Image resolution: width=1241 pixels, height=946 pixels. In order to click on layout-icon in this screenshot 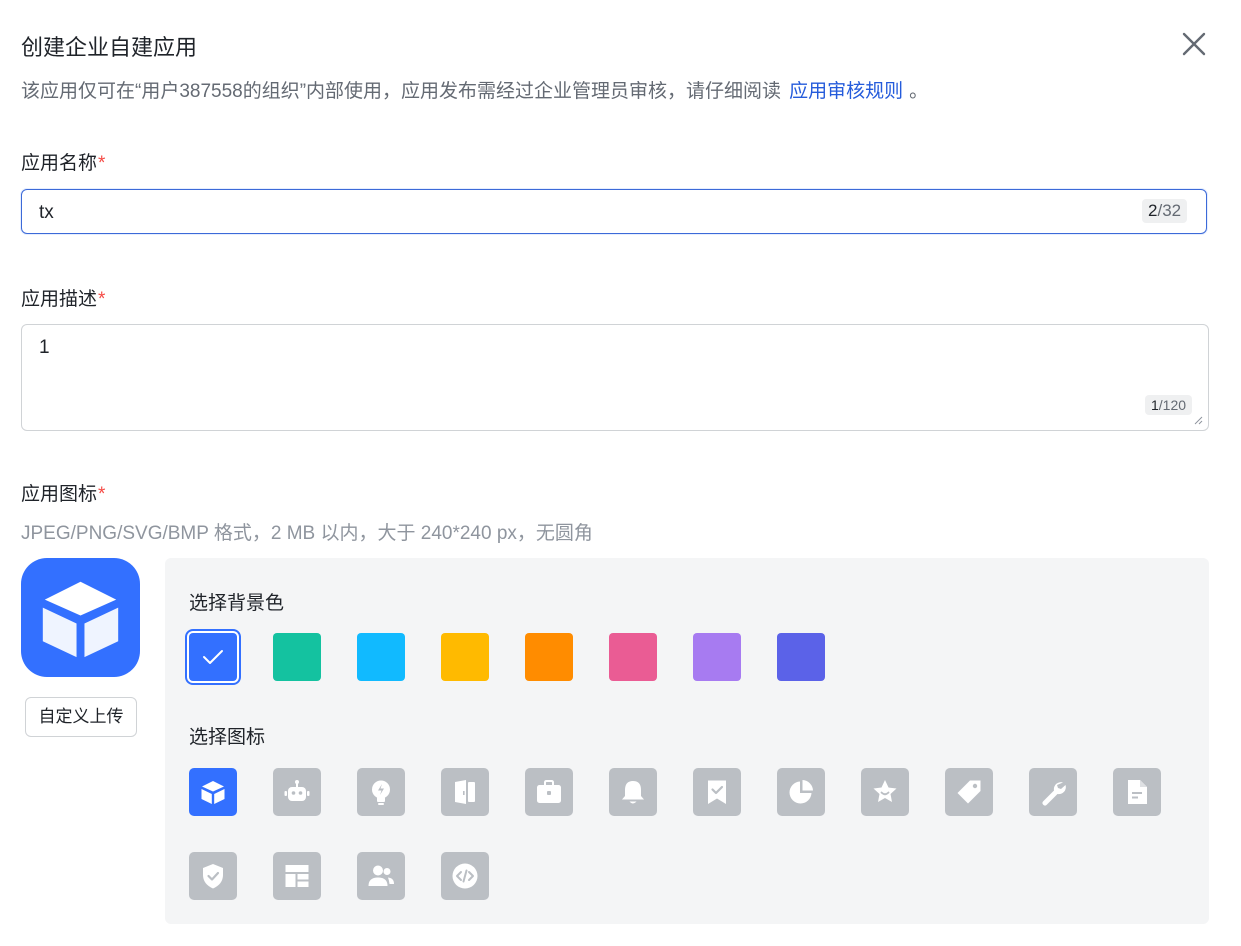, I will do `click(297, 876)`.